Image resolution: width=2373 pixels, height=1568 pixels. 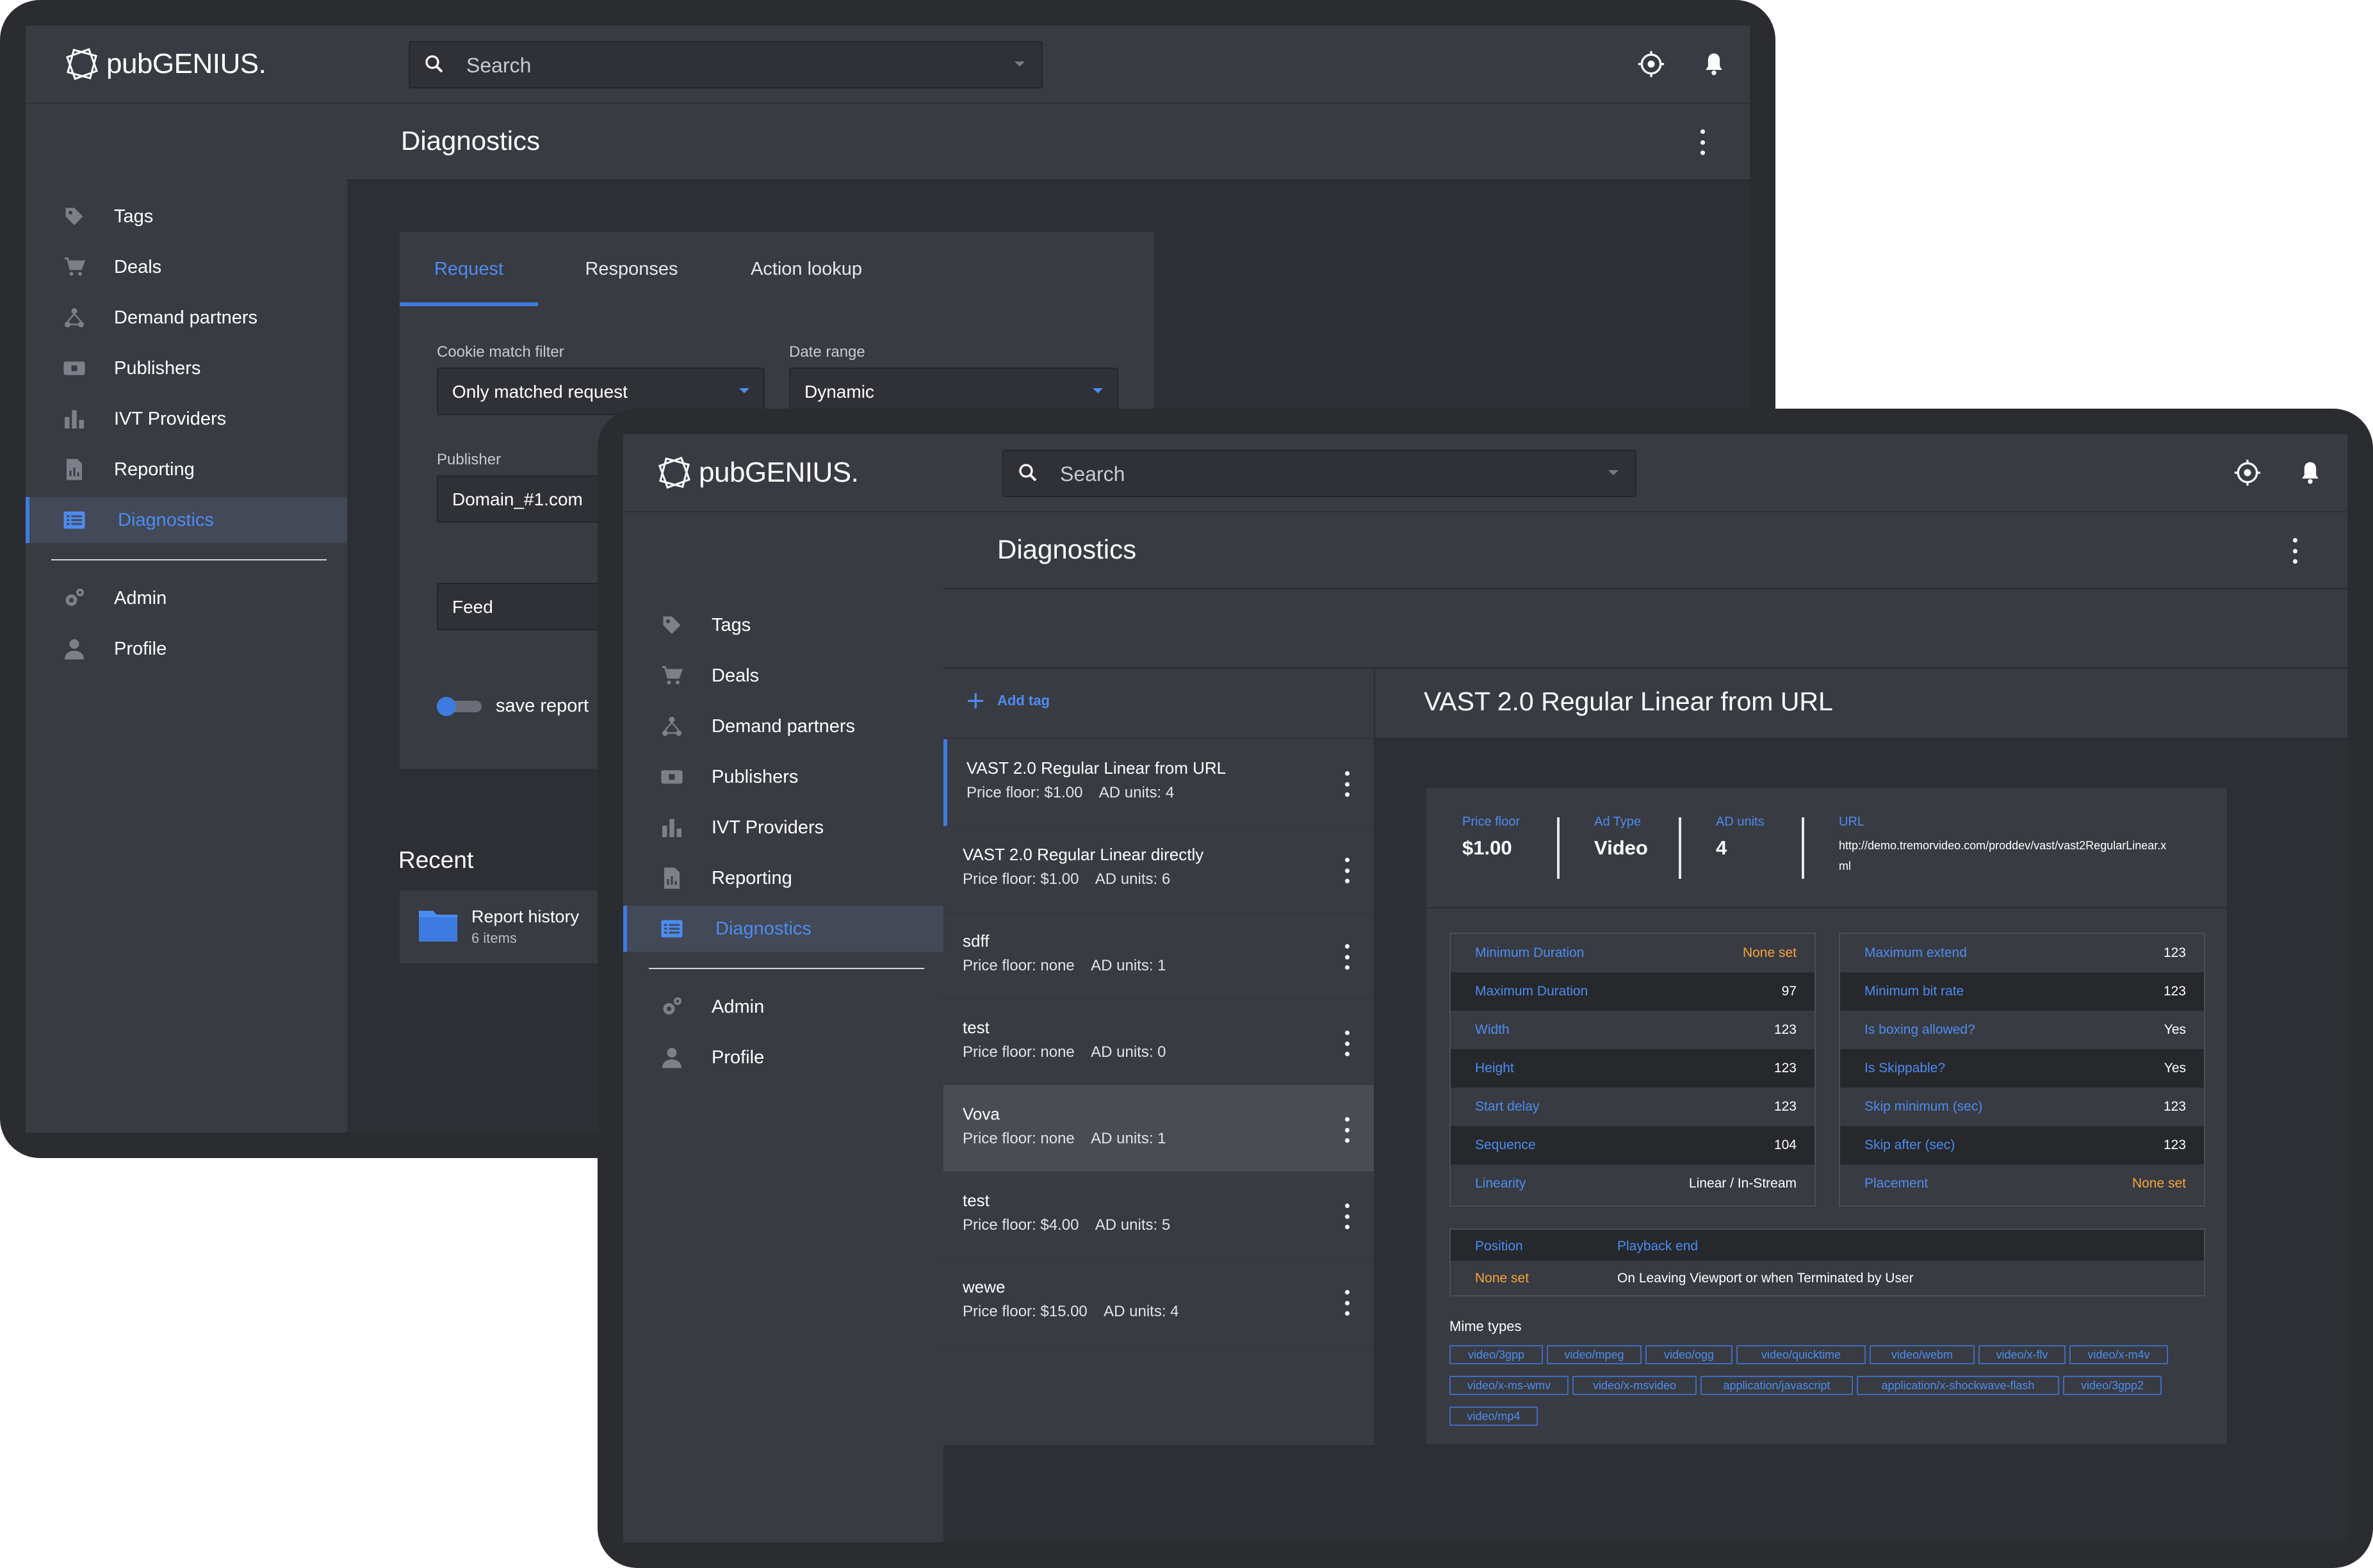 I want to click on sidebar-item-label: Demand partners, so click(x=186, y=317).